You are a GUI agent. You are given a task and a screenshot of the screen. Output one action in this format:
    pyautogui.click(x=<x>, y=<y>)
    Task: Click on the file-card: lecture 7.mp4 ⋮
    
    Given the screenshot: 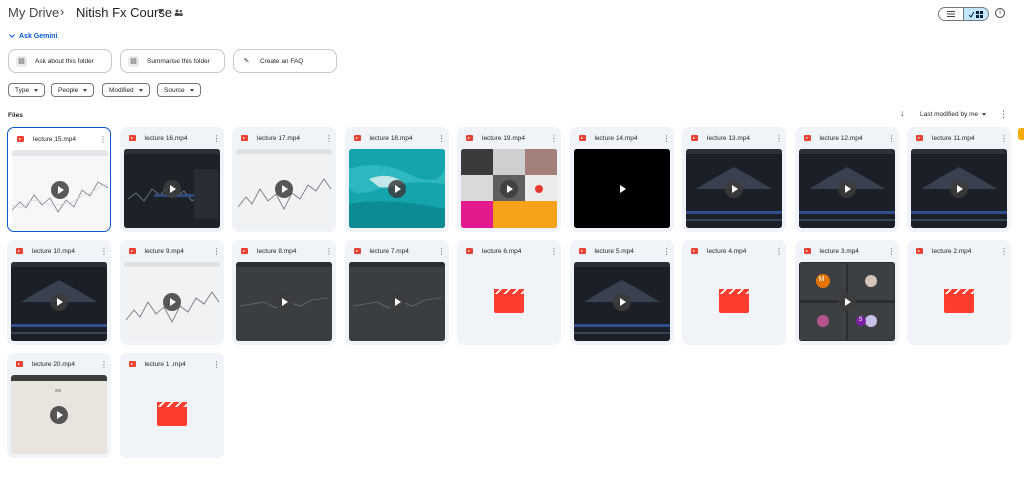 What is the action you would take?
    pyautogui.click(x=396, y=292)
    